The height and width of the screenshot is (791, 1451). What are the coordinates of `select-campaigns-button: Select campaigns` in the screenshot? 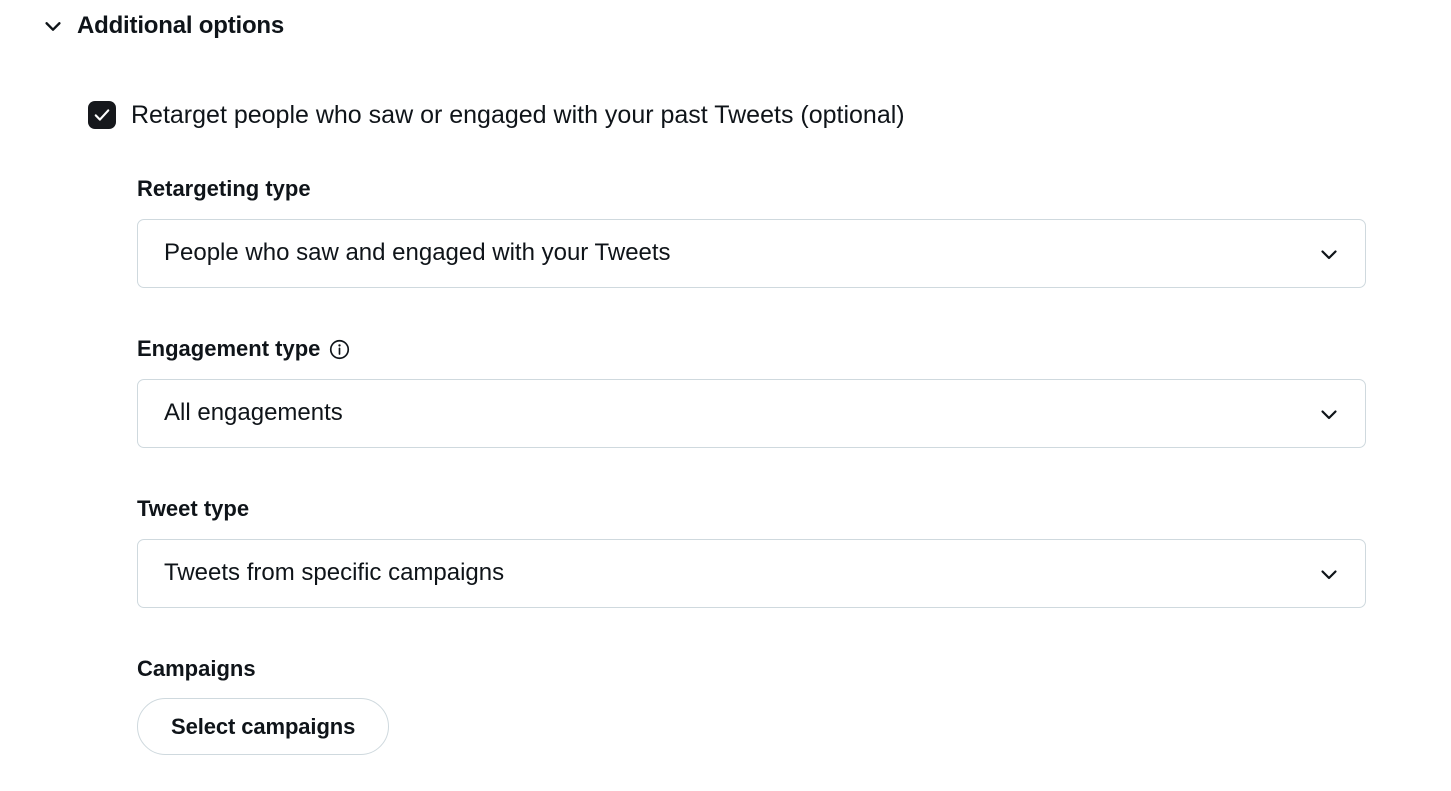 It's located at (263, 727).